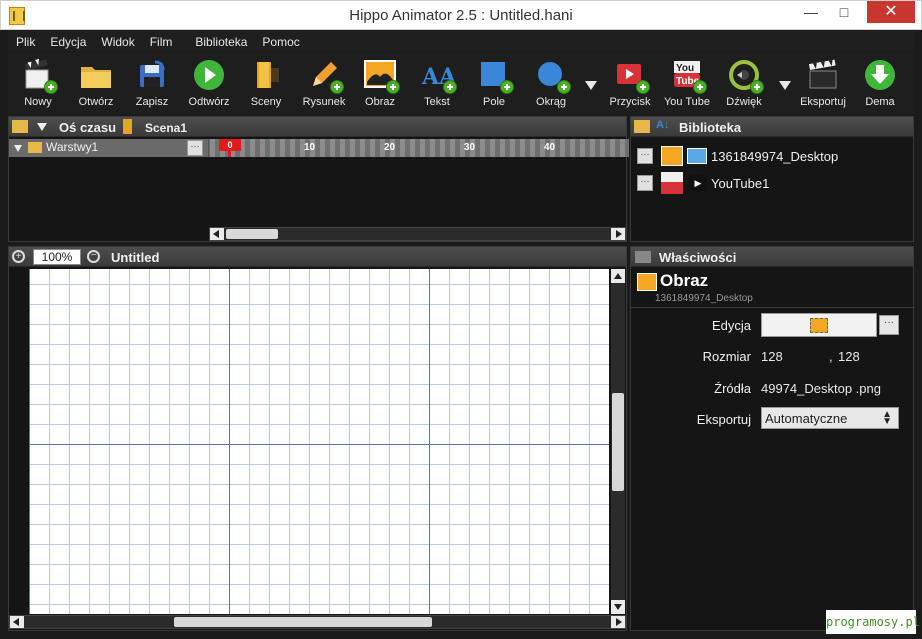 The height and width of the screenshot is (639, 922). Describe the element at coordinates (698, 183) in the screenshot. I see `video-type-icon: ▶` at that location.